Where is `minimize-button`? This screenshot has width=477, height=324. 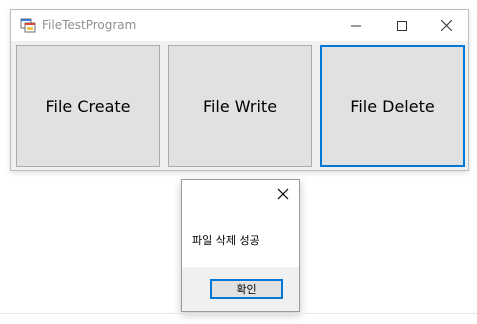 minimize-button is located at coordinates (356, 25).